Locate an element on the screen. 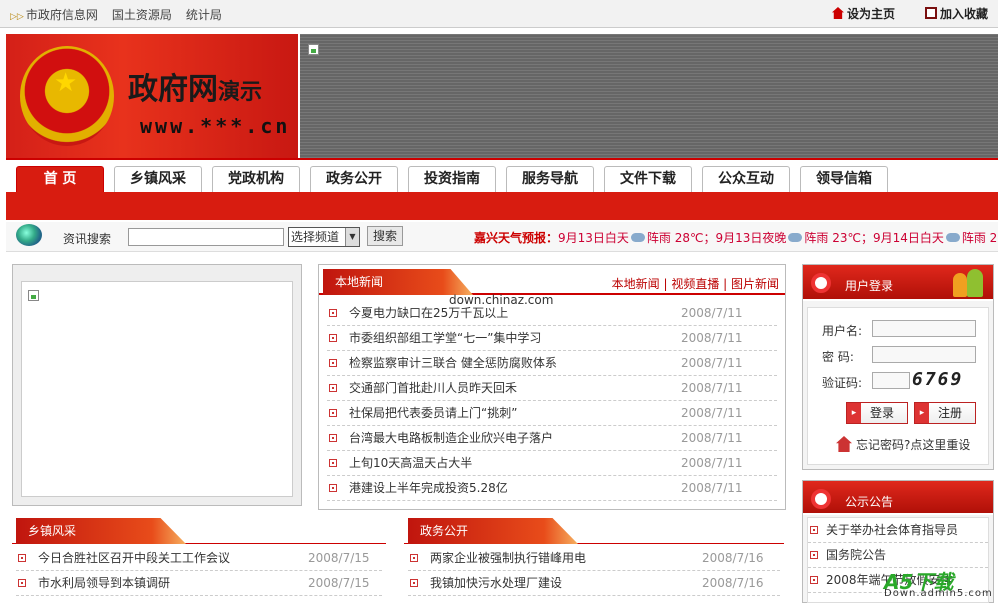  news-title: 今夏电力缺口在25万千瓦以上 is located at coordinates (428, 313).